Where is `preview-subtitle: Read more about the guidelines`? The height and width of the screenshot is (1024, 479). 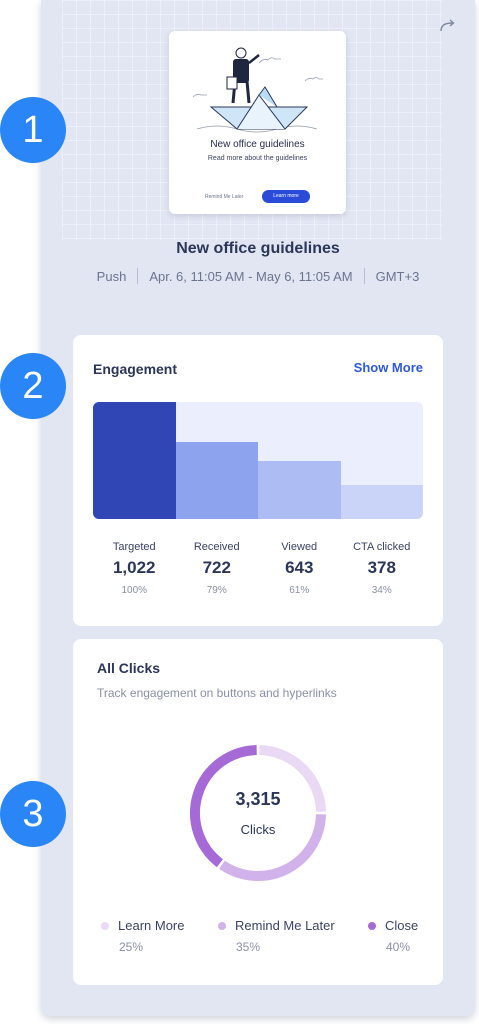 preview-subtitle: Read more about the guidelines is located at coordinates (257, 158).